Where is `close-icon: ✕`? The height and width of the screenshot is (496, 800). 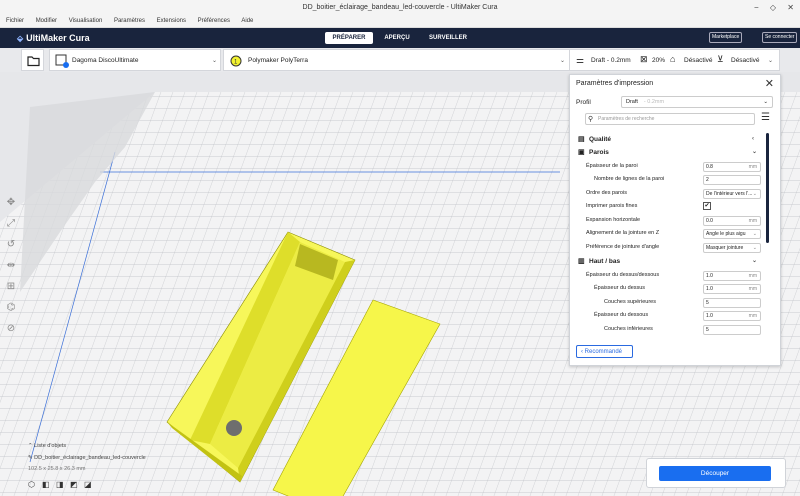 close-icon: ✕ is located at coordinates (769, 83).